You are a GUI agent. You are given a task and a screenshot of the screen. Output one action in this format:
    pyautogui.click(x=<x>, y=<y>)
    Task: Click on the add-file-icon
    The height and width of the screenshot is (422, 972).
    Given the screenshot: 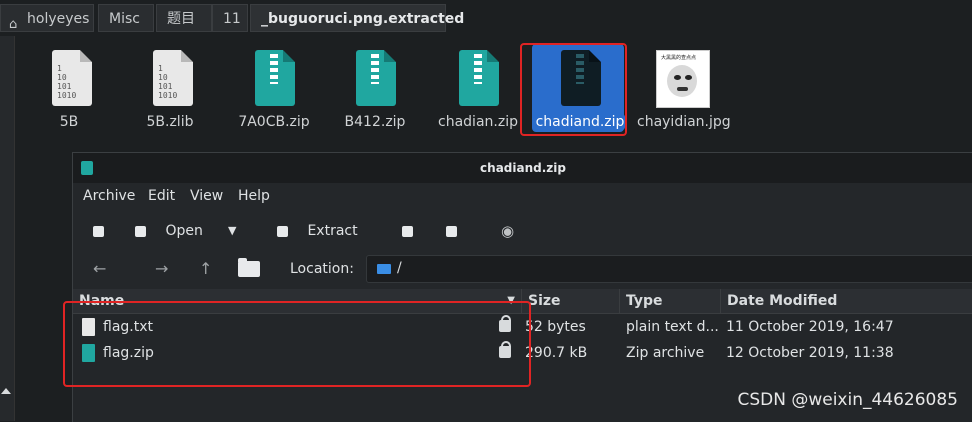 What is the action you would take?
    pyautogui.click(x=407, y=231)
    